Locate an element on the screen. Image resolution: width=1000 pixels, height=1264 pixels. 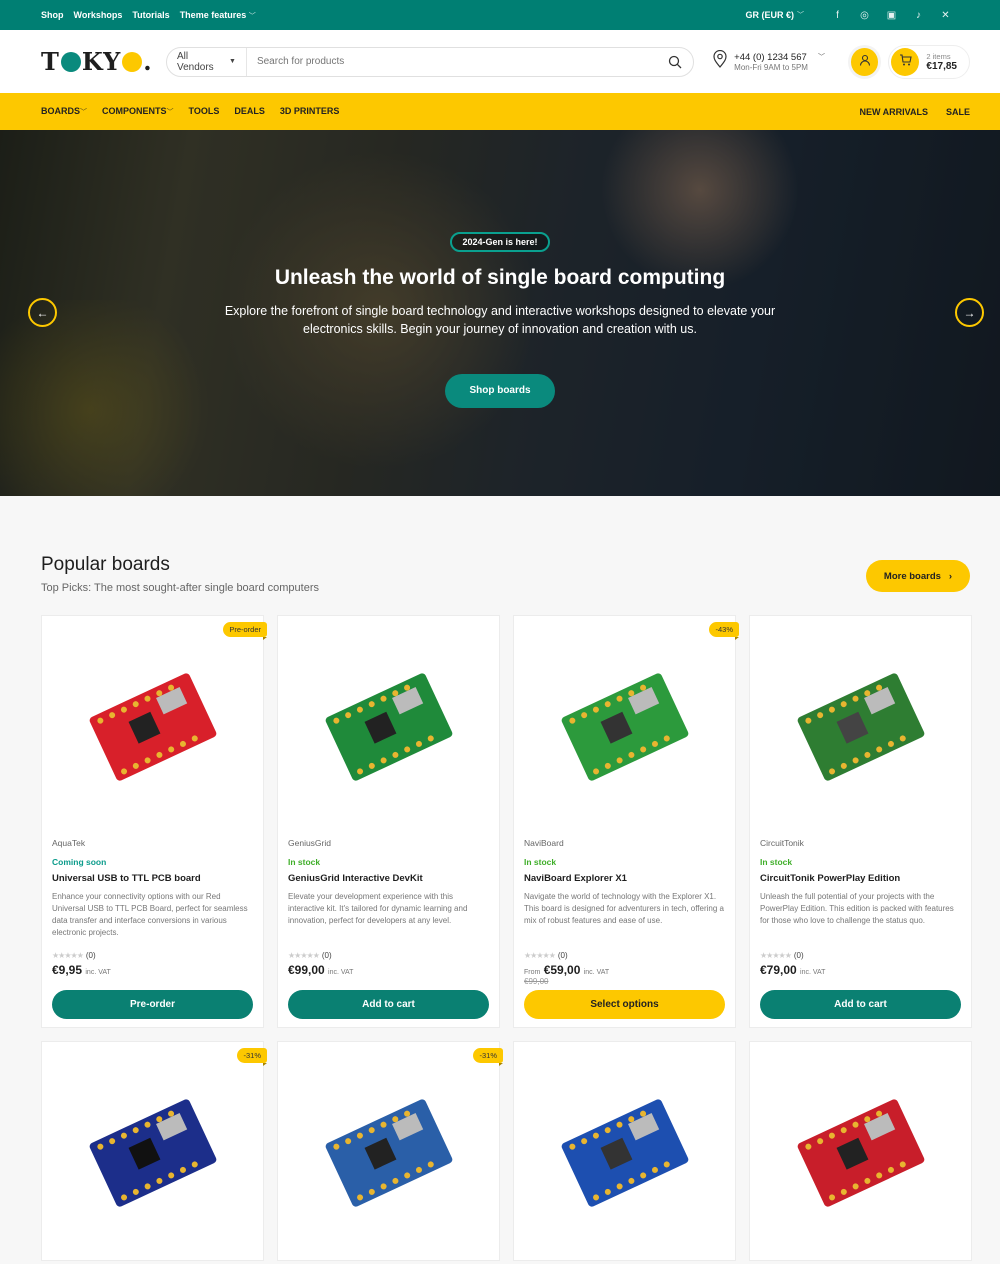
product-name: GeniusGrid Interactive DevKit is located at coordinates (388, 878).